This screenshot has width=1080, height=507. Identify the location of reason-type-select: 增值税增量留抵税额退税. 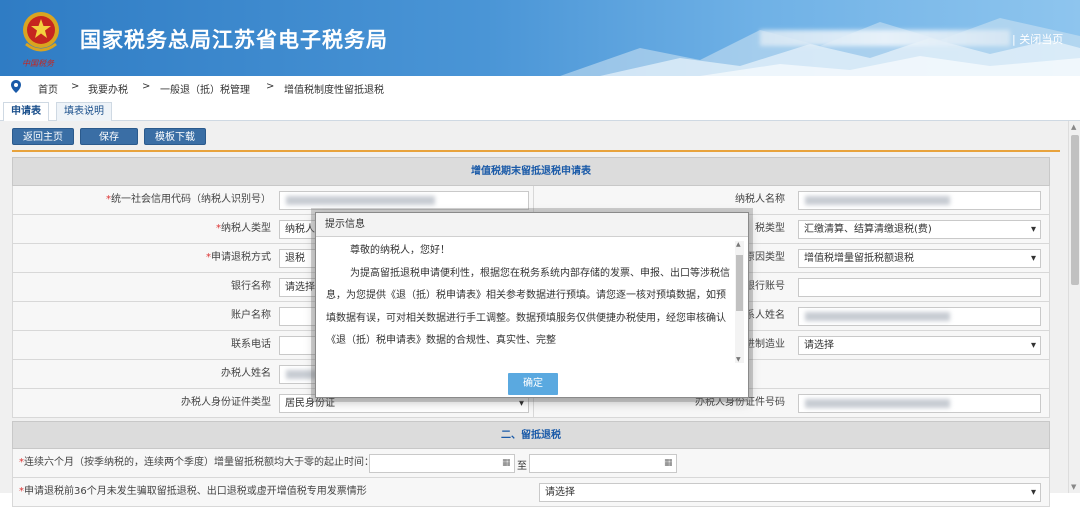
(919, 258).